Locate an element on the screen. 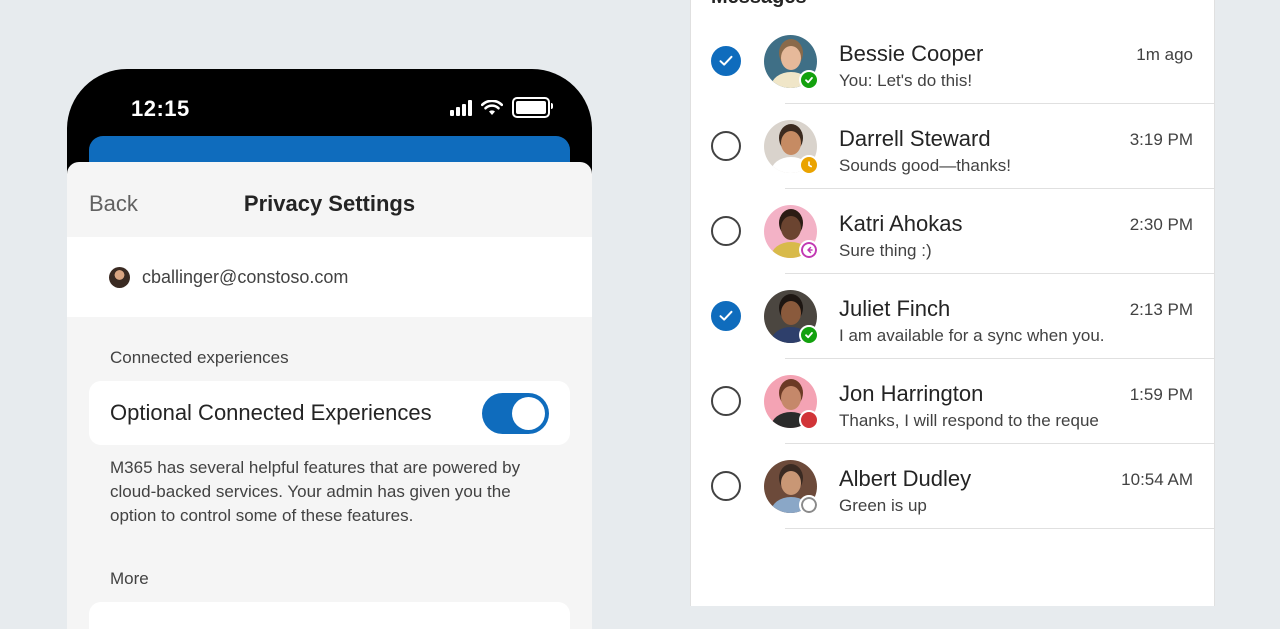 Image resolution: width=1280 pixels, height=629 pixels. message-preview: You: Let's do this! is located at coordinates (906, 80).